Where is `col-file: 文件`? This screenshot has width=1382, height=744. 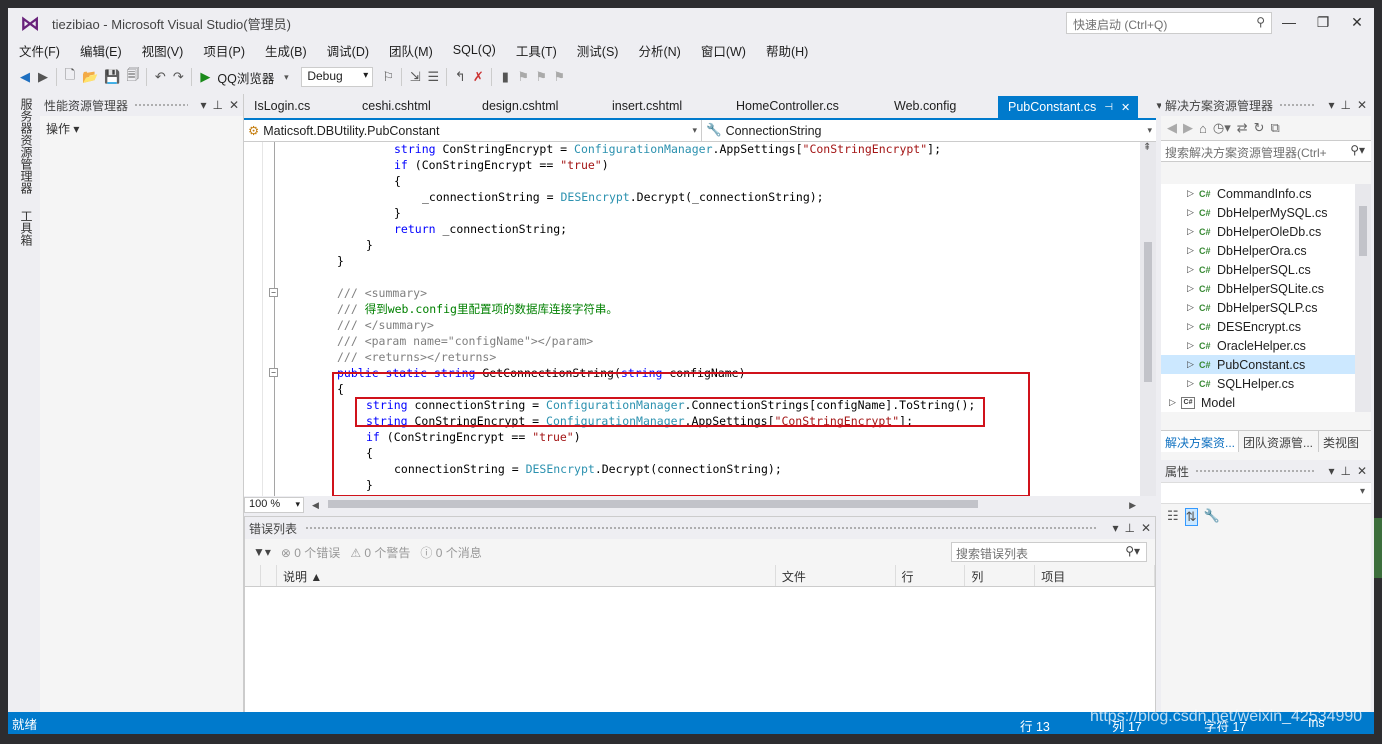 col-file: 文件 is located at coordinates (836, 575).